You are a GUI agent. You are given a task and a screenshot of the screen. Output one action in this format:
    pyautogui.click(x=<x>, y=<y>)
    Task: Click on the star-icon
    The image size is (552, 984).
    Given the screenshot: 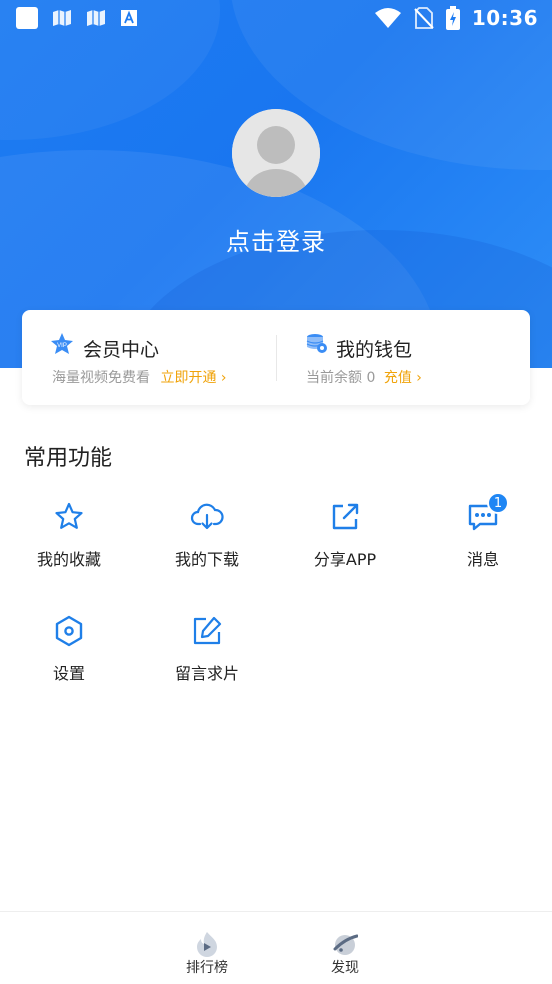 What is the action you would take?
    pyautogui.click(x=69, y=515)
    